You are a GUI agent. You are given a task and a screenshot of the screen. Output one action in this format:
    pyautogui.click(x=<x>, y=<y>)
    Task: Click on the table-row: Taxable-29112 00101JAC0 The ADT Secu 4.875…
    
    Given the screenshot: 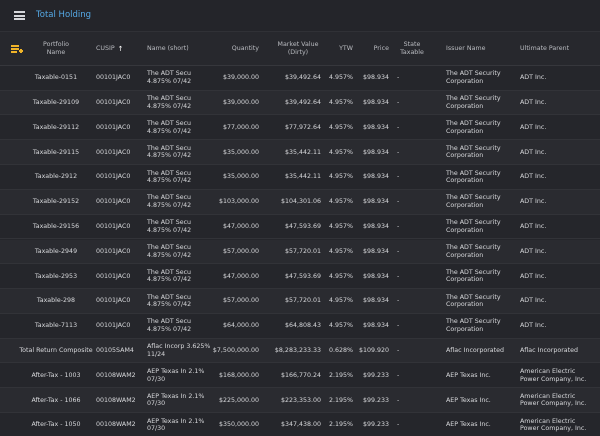 What is the action you would take?
    pyautogui.click(x=300, y=128)
    